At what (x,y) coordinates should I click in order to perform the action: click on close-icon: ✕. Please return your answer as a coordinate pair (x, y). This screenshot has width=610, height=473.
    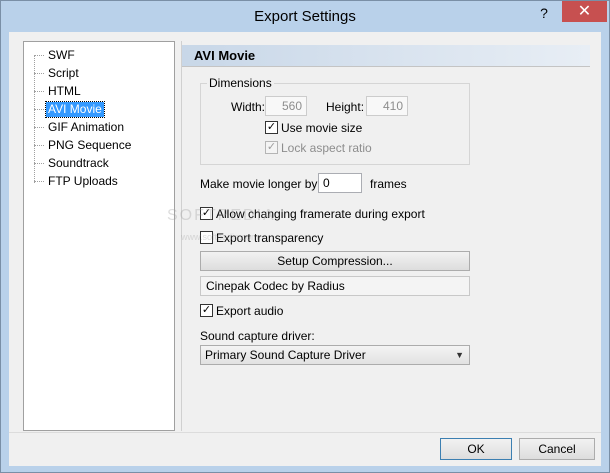
    Looking at the image, I should click on (584, 11).